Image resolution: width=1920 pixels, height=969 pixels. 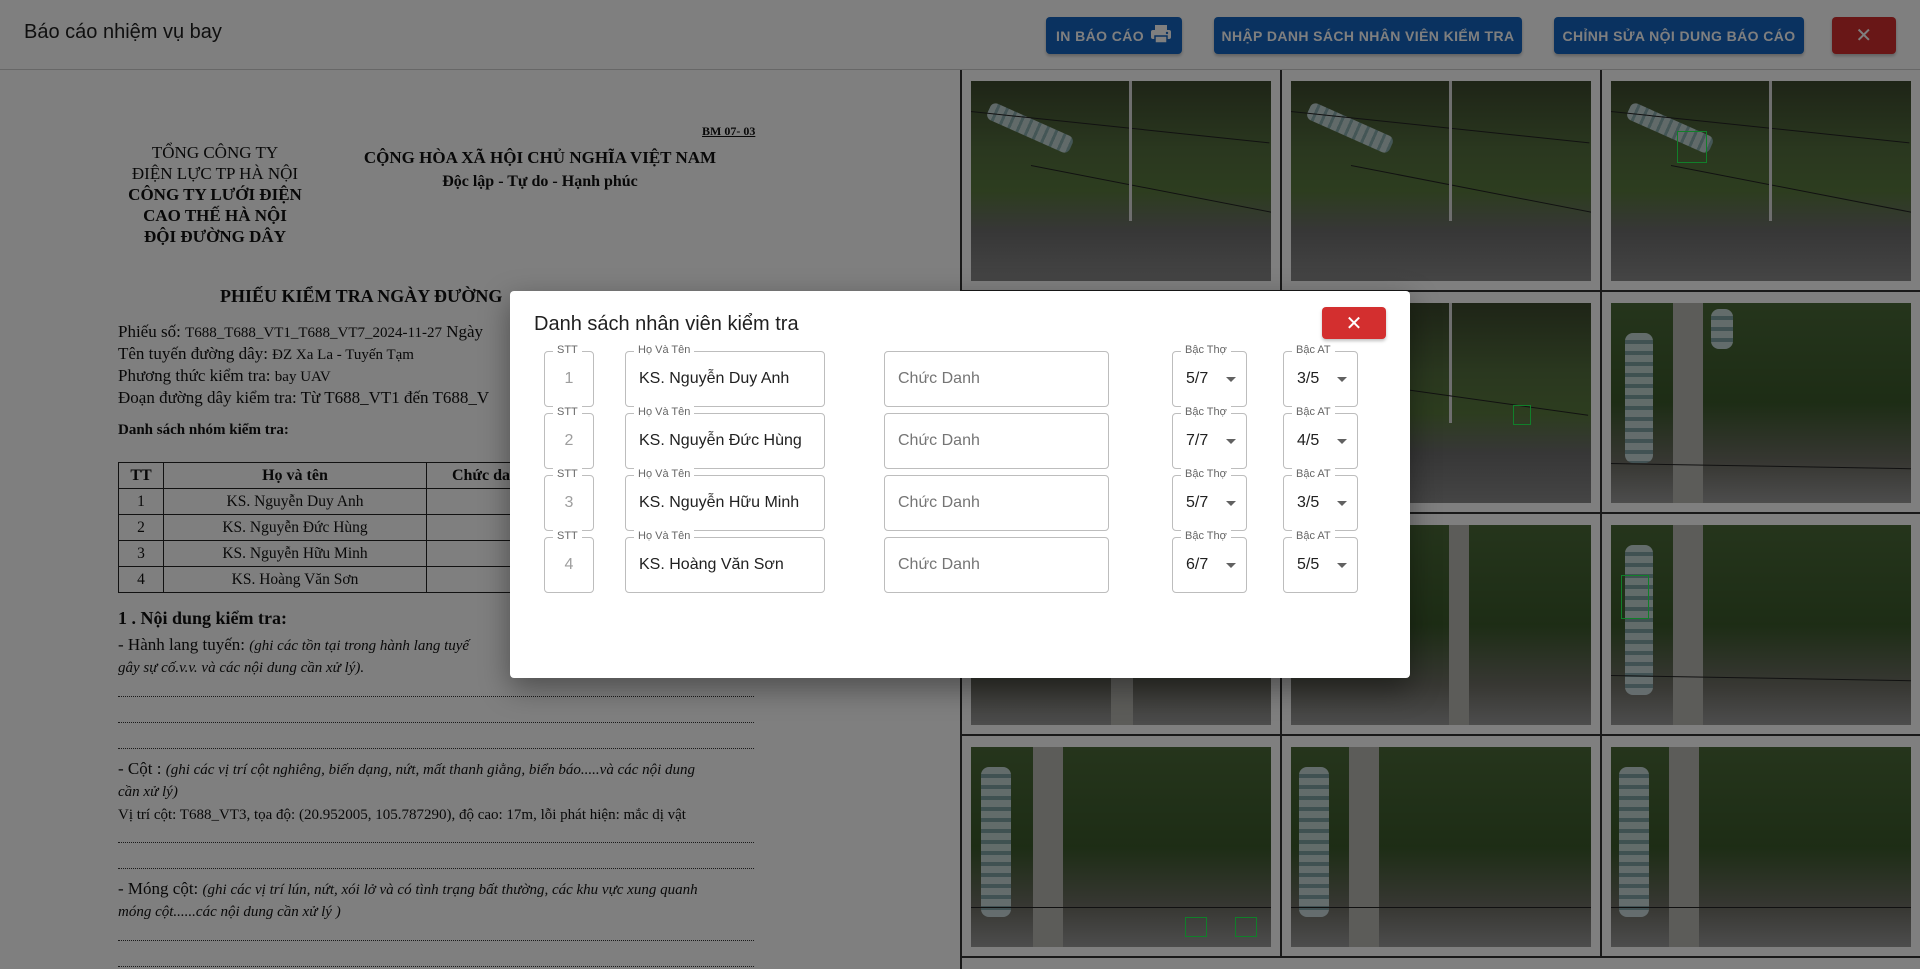 I want to click on stt-value: 4, so click(x=569, y=564).